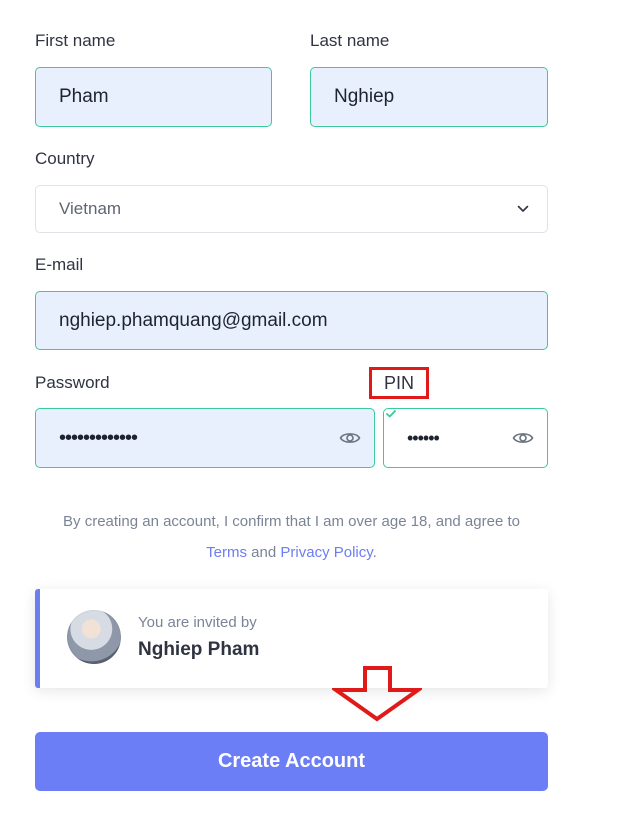  Describe the element at coordinates (205, 438) in the screenshot. I see `password-input: •••••••••••••` at that location.